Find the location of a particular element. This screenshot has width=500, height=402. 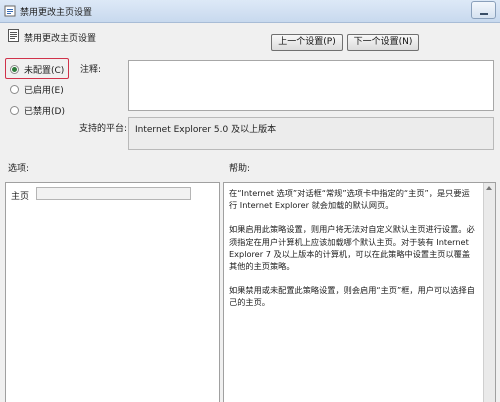

minimize-button is located at coordinates (483, 10).